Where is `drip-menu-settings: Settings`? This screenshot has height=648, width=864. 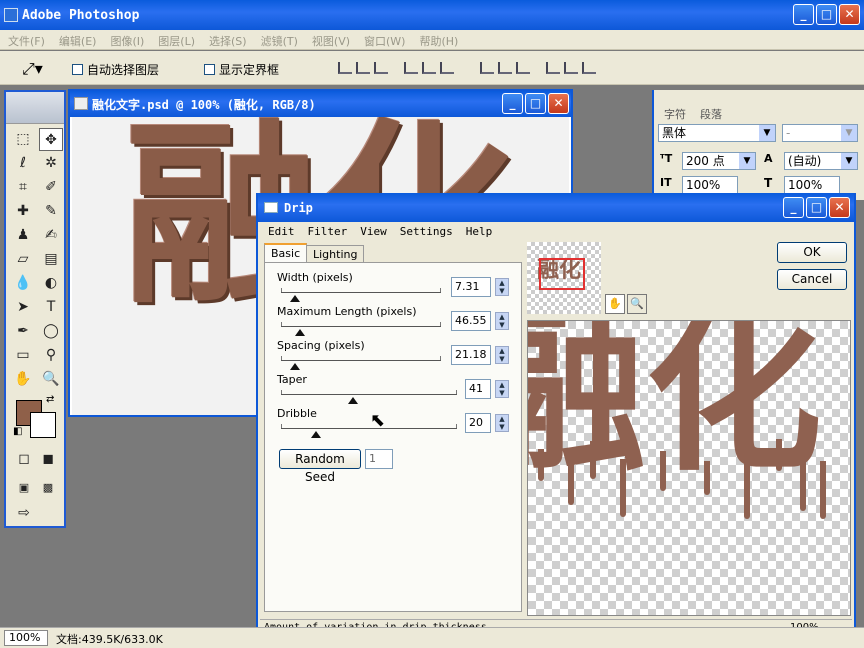
drip-menu-settings: Settings is located at coordinates (425, 230).